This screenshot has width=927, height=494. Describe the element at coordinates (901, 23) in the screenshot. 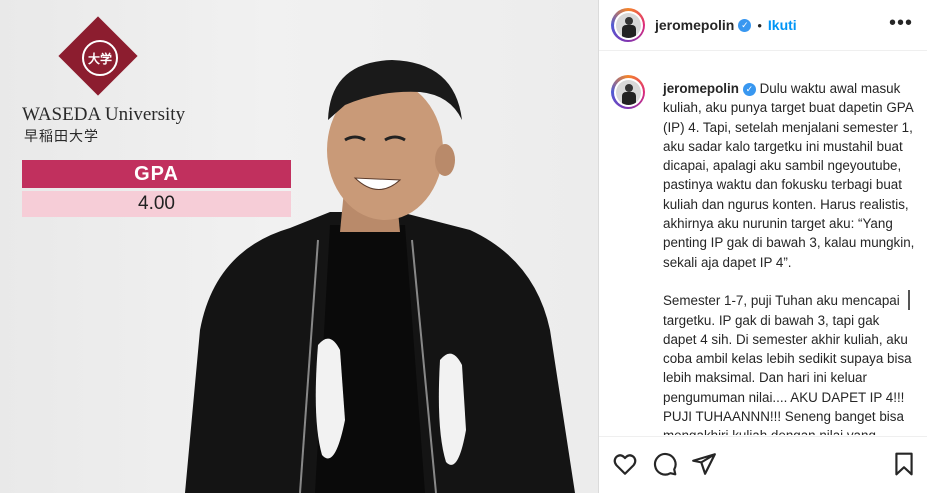

I see `more-options-icon: •••` at that location.